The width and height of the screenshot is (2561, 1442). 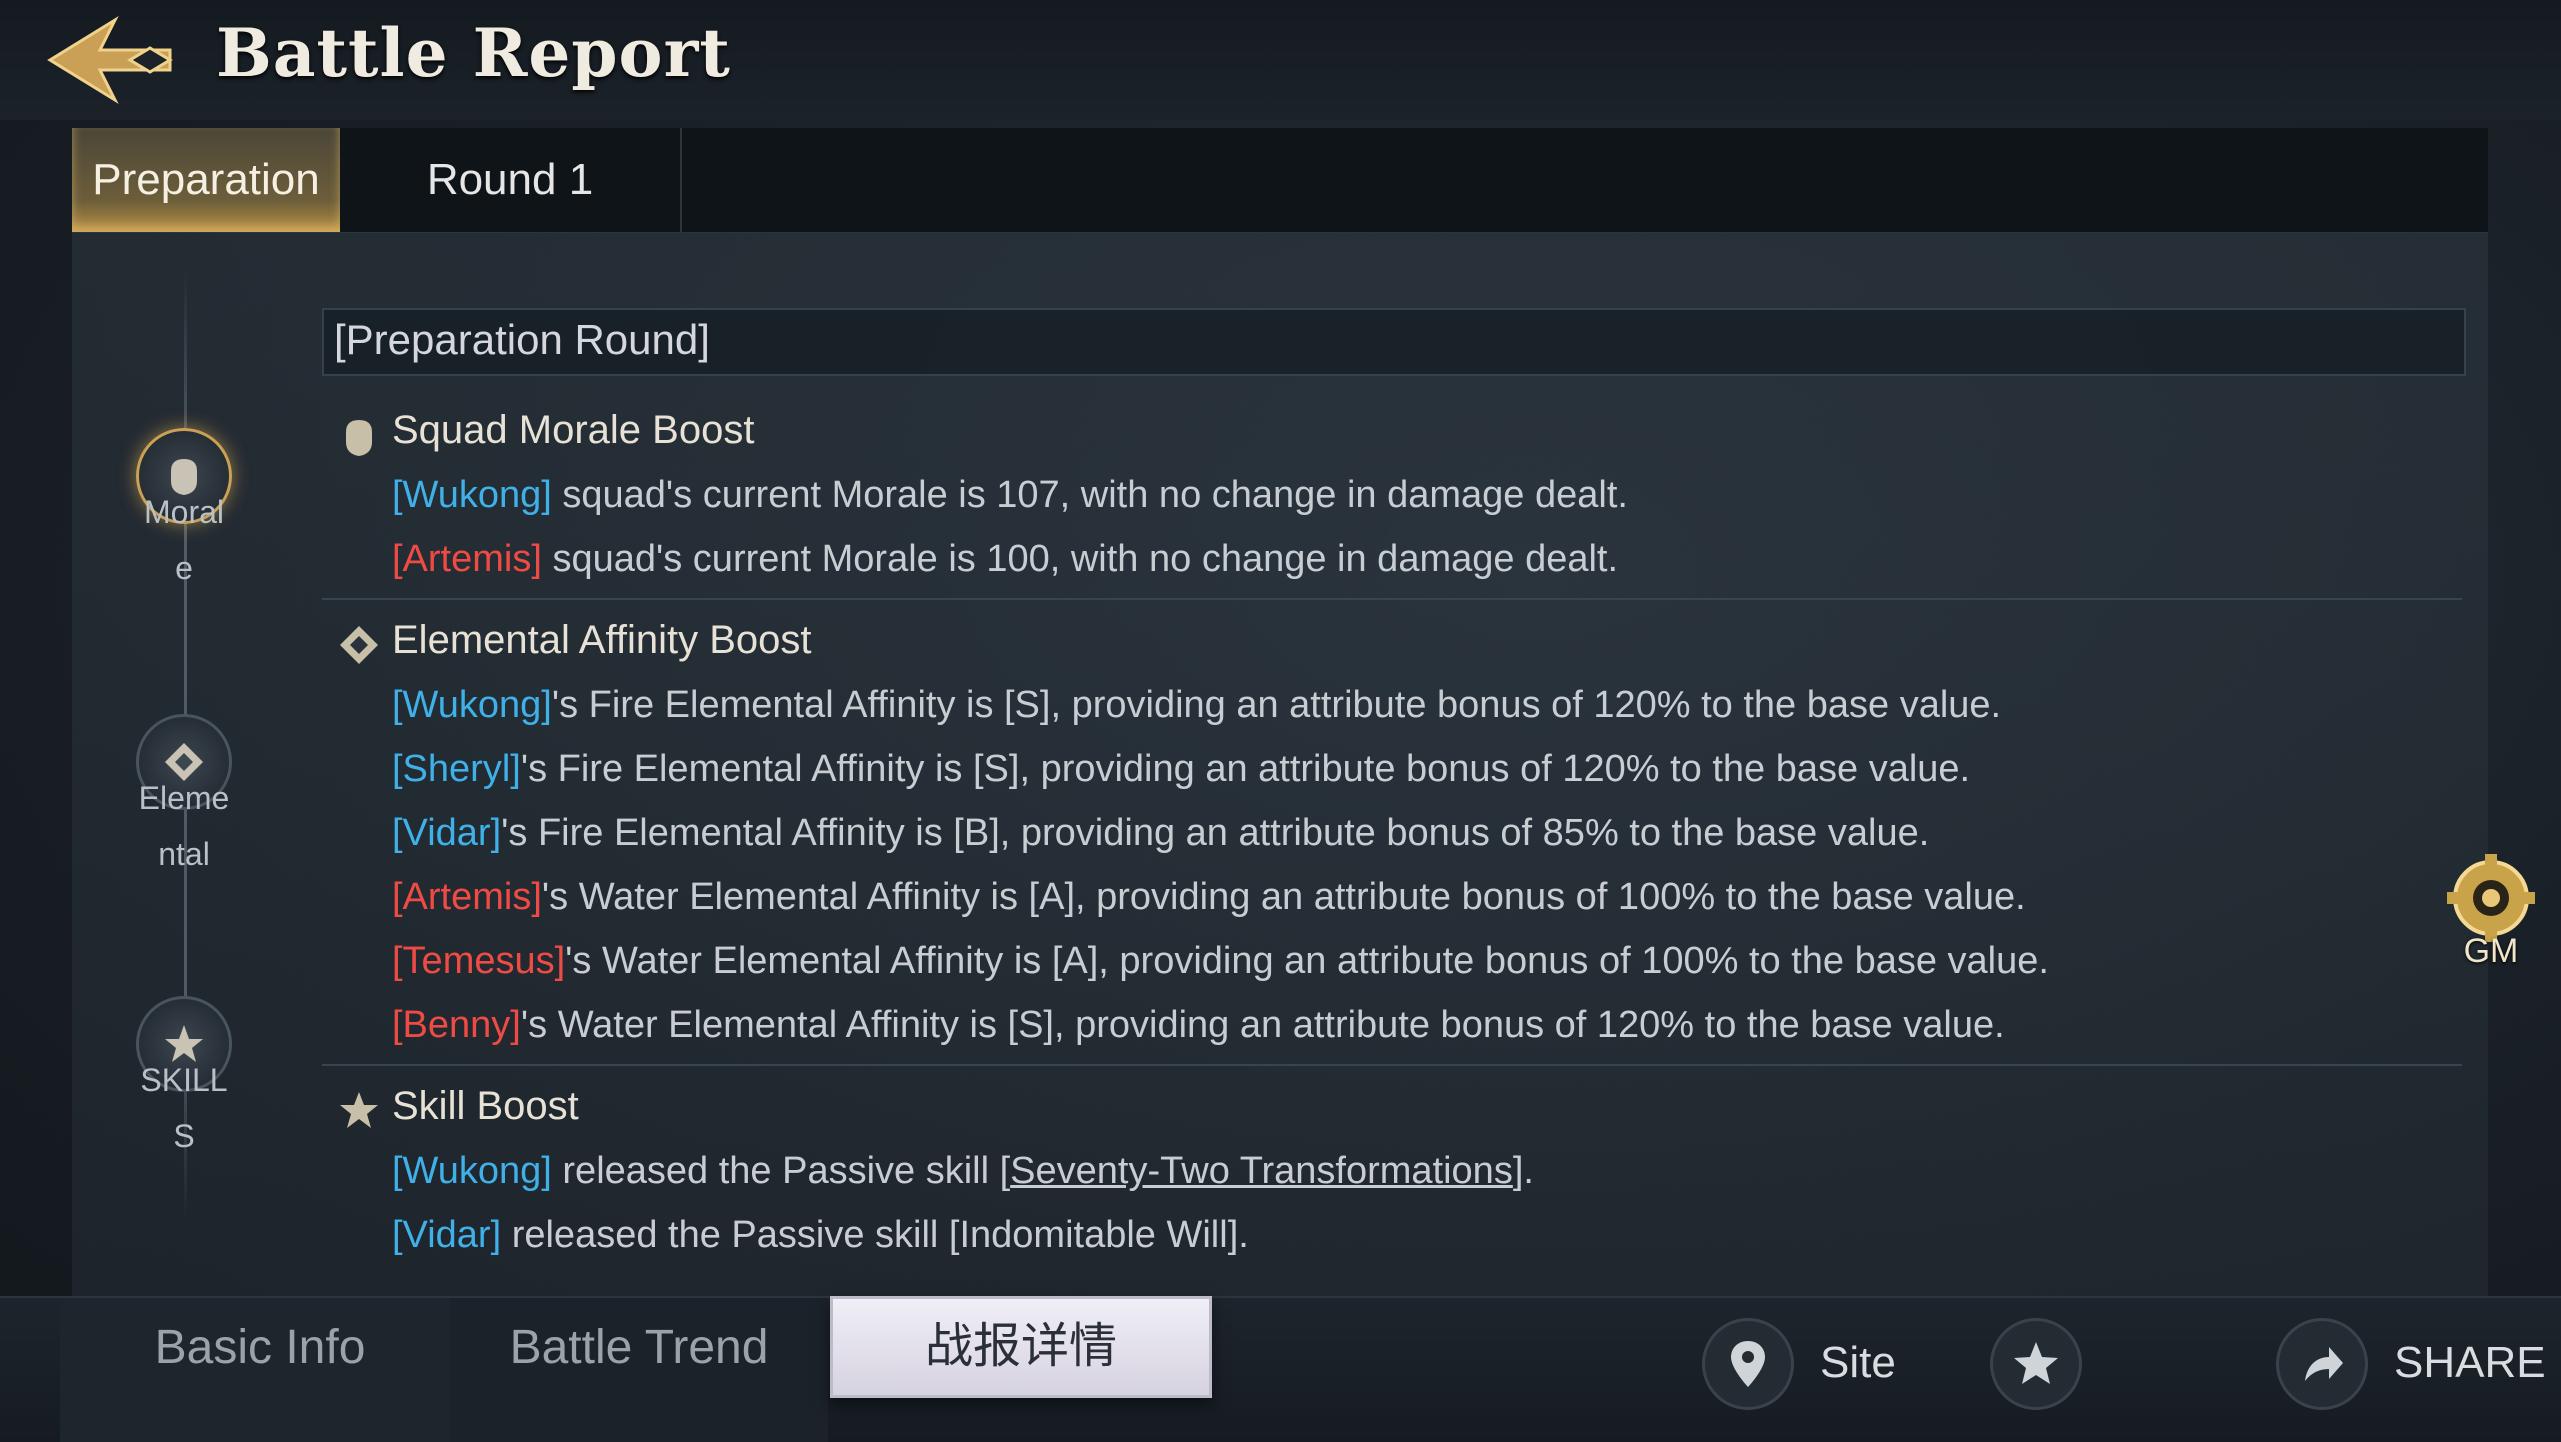 I want to click on section-header: [Preparation Round], so click(x=1394, y=342).